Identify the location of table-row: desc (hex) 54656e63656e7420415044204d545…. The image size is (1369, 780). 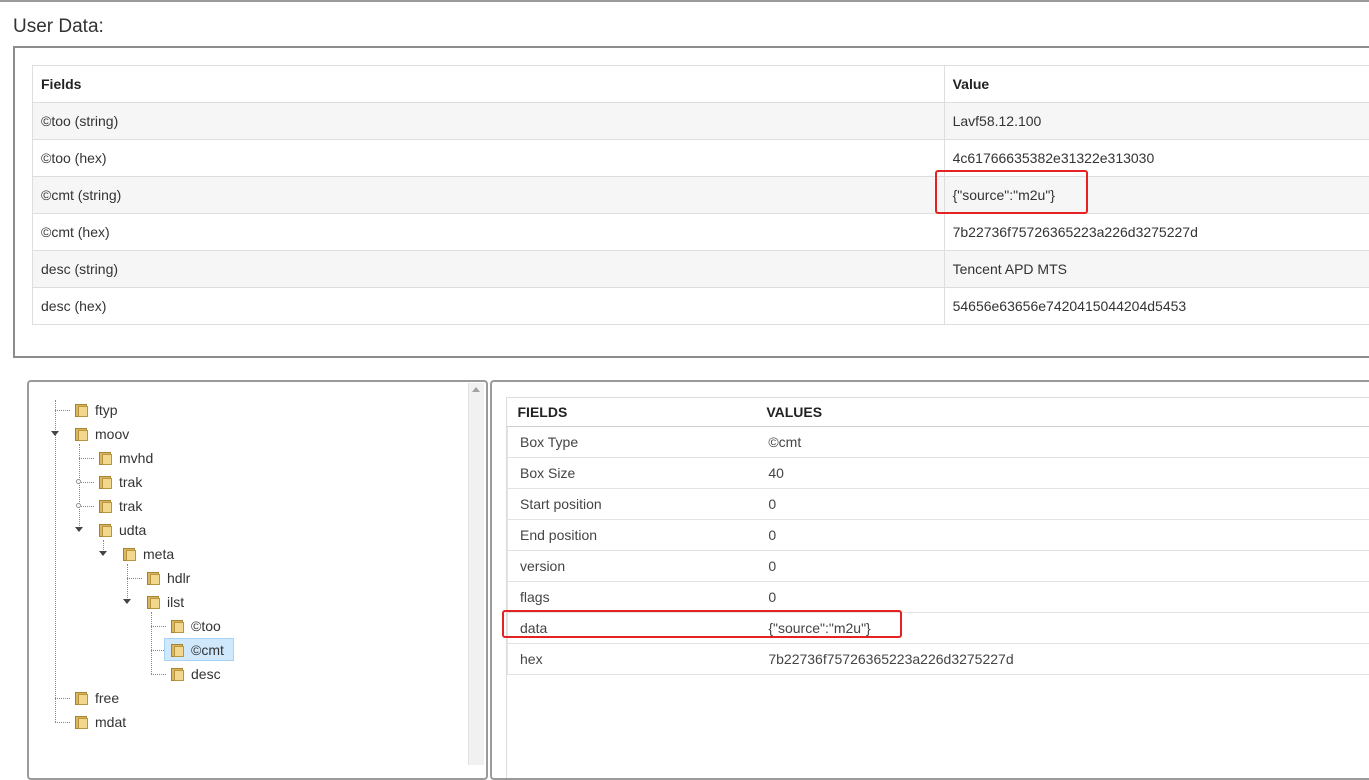
(701, 306).